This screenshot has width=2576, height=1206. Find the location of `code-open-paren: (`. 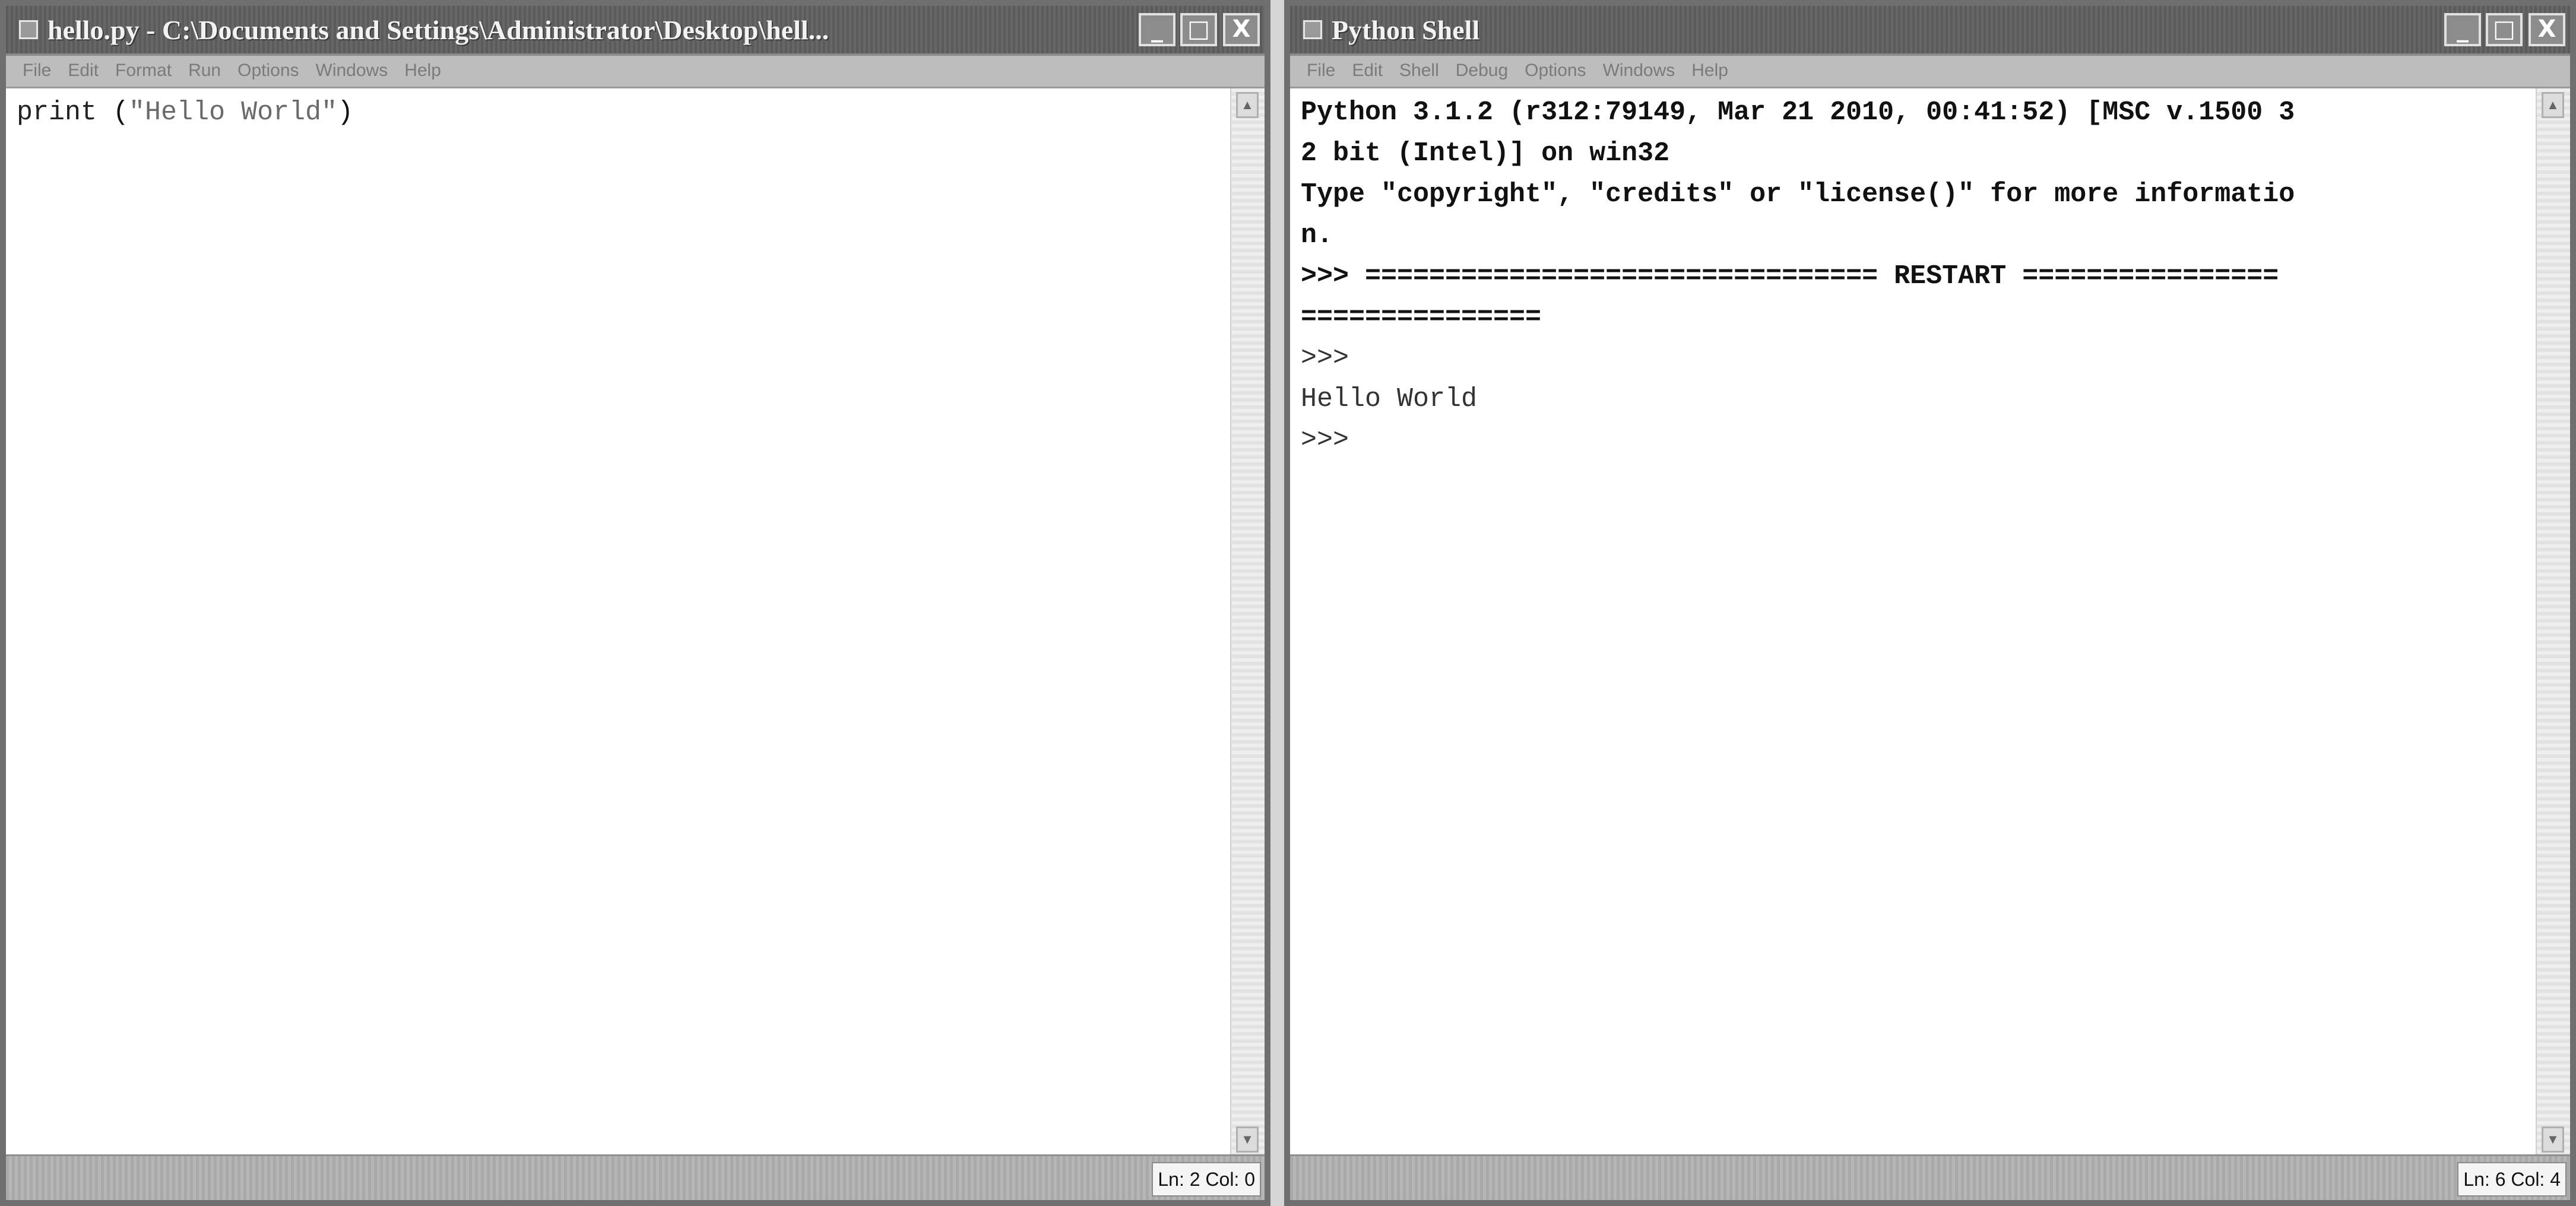

code-open-paren: ( is located at coordinates (113, 112).